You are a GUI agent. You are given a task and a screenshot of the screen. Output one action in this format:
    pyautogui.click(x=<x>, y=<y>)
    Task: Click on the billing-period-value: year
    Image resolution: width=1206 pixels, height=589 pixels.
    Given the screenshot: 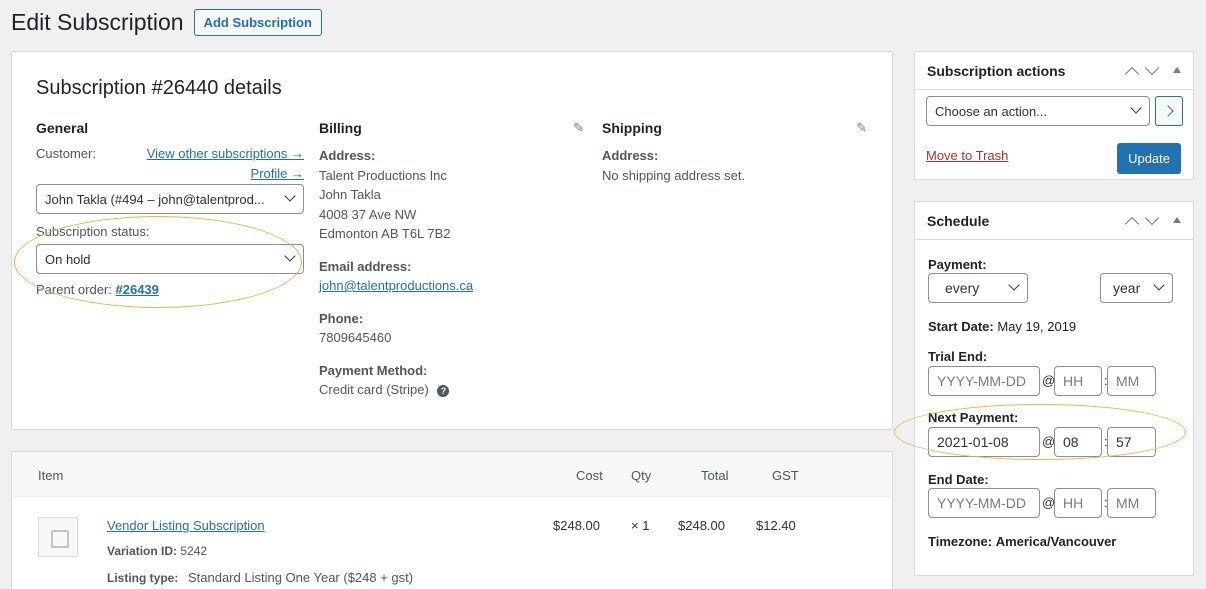 What is the action you would take?
    pyautogui.click(x=1127, y=288)
    